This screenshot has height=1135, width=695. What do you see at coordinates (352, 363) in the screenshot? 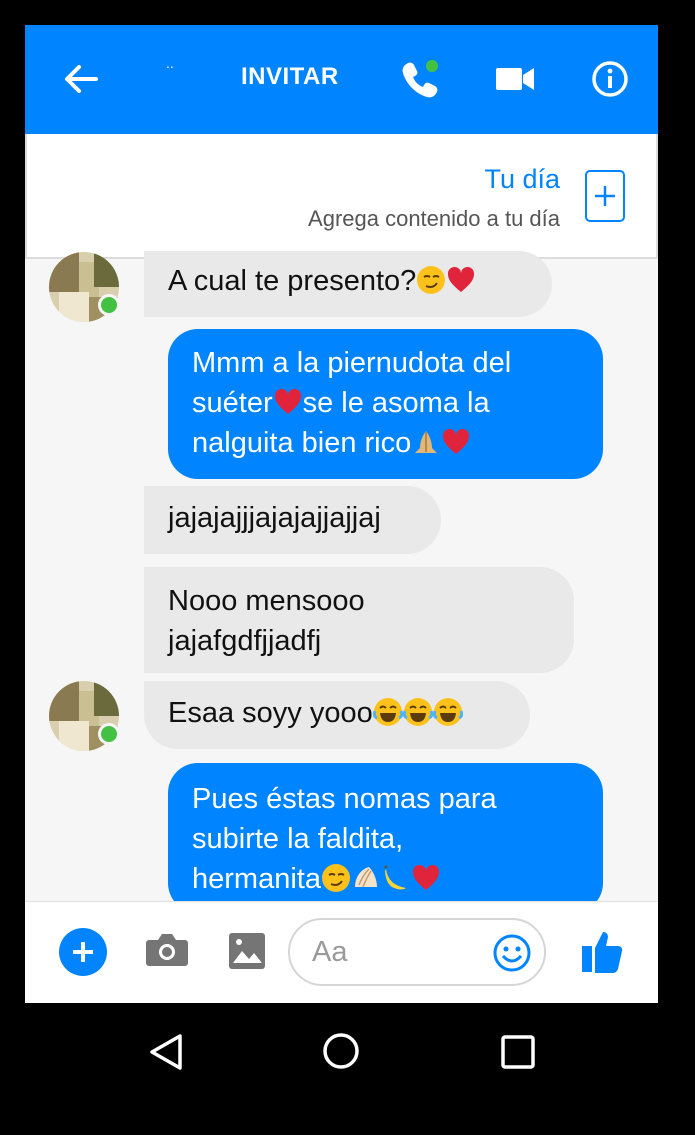
I see `message-line: Mmm a la piernudota del` at bounding box center [352, 363].